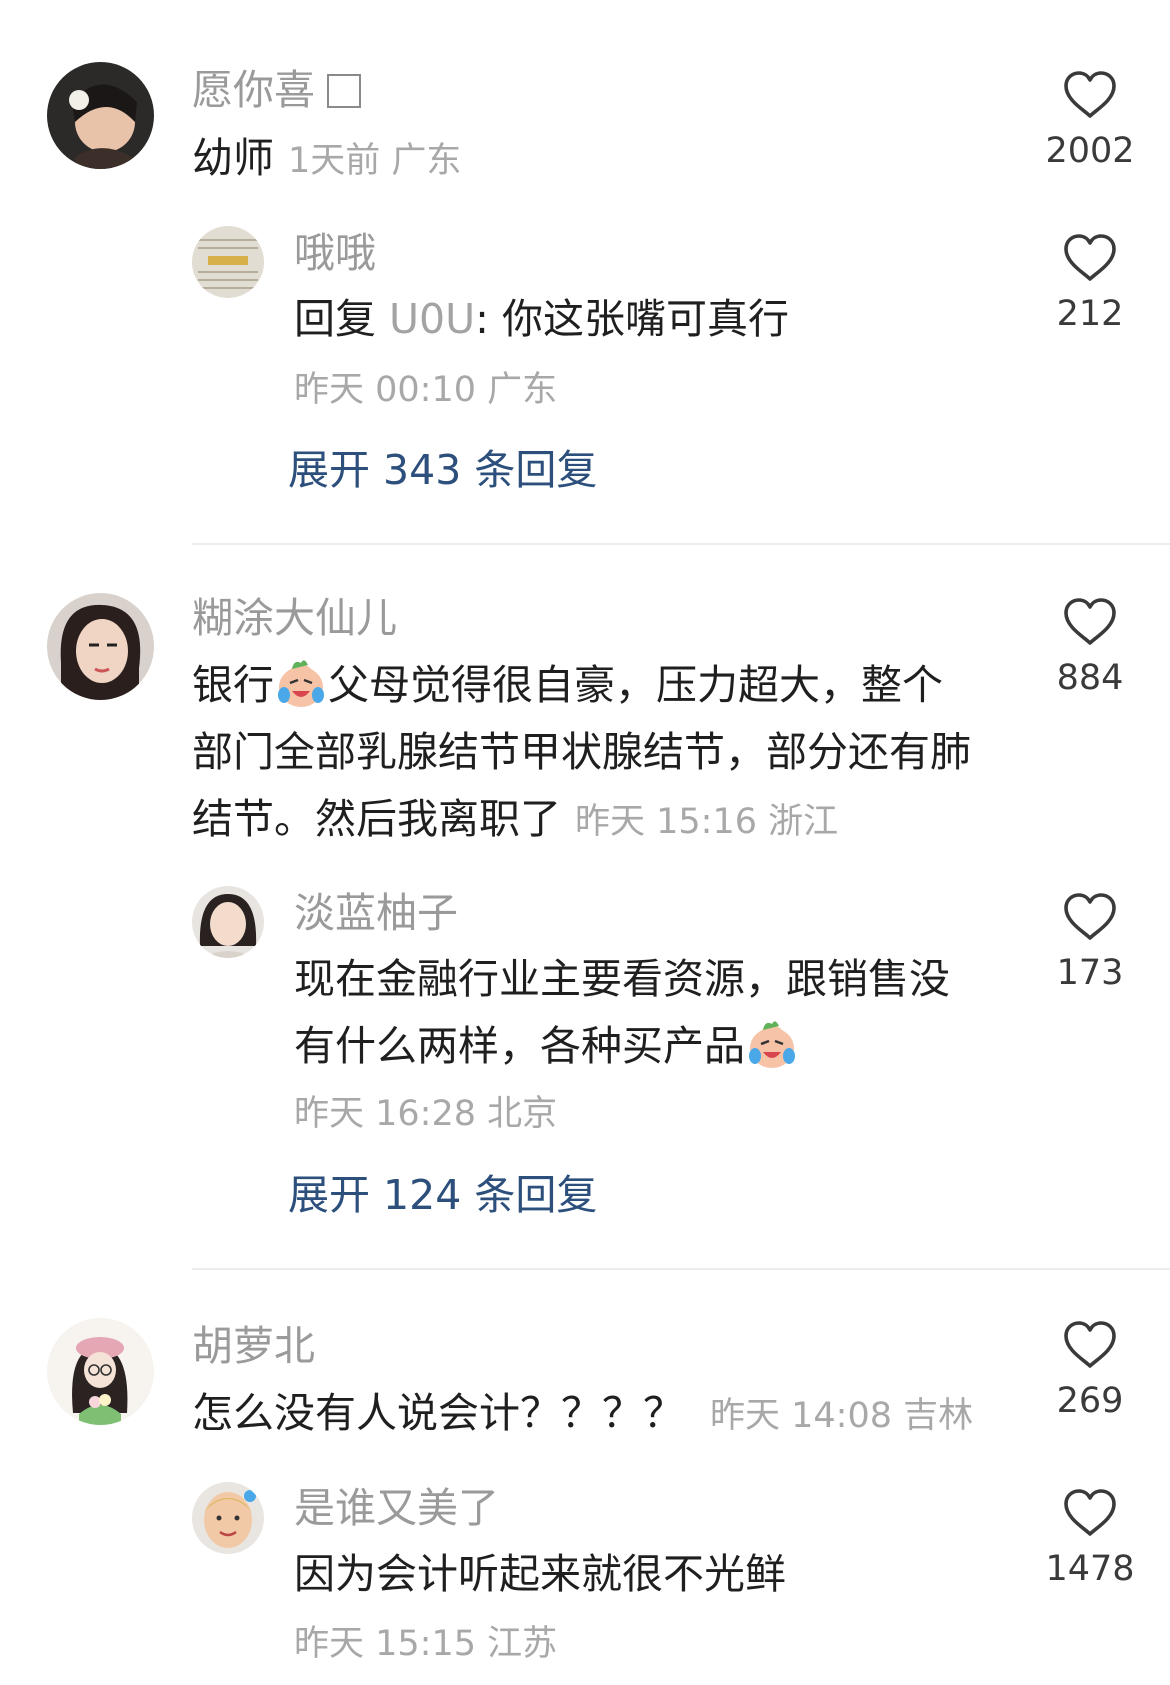  I want to click on replier-name: 哦哦, so click(335, 253).